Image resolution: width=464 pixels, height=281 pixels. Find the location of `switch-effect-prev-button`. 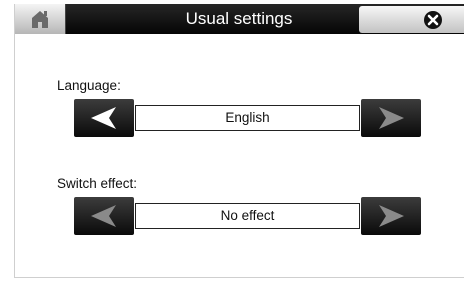

switch-effect-prev-button is located at coordinates (104, 216).